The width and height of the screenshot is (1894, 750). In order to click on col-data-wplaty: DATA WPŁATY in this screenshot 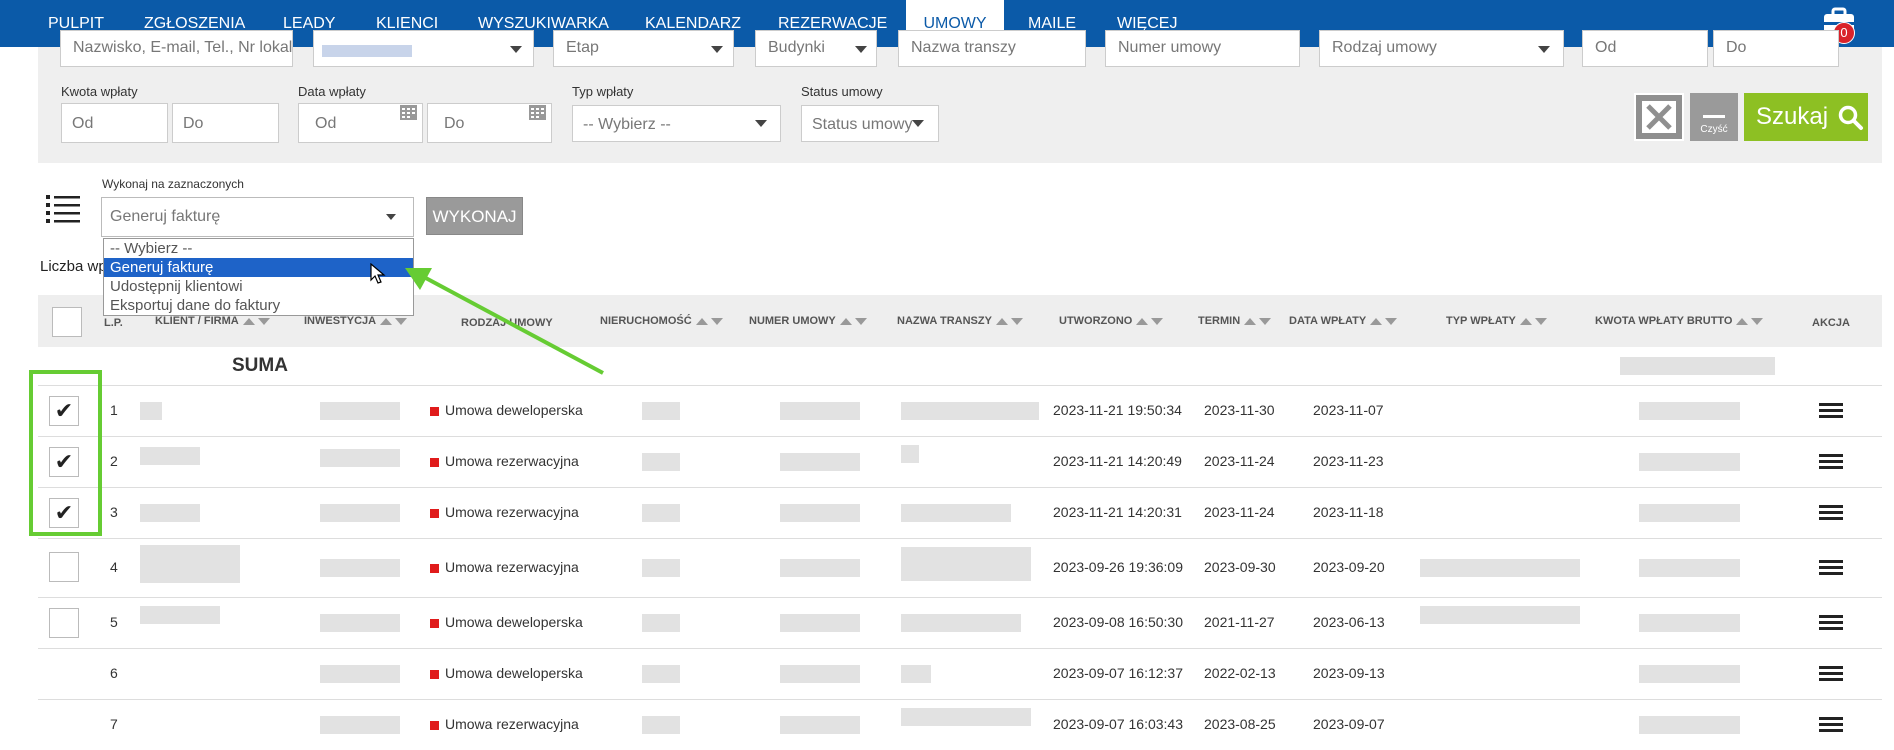, I will do `click(1343, 321)`.